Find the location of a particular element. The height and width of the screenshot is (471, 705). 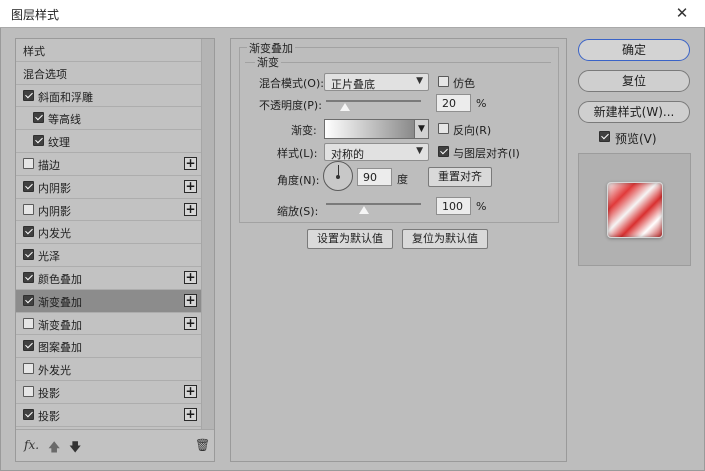

style-list-item: 内发光 is located at coordinates (109, 233).